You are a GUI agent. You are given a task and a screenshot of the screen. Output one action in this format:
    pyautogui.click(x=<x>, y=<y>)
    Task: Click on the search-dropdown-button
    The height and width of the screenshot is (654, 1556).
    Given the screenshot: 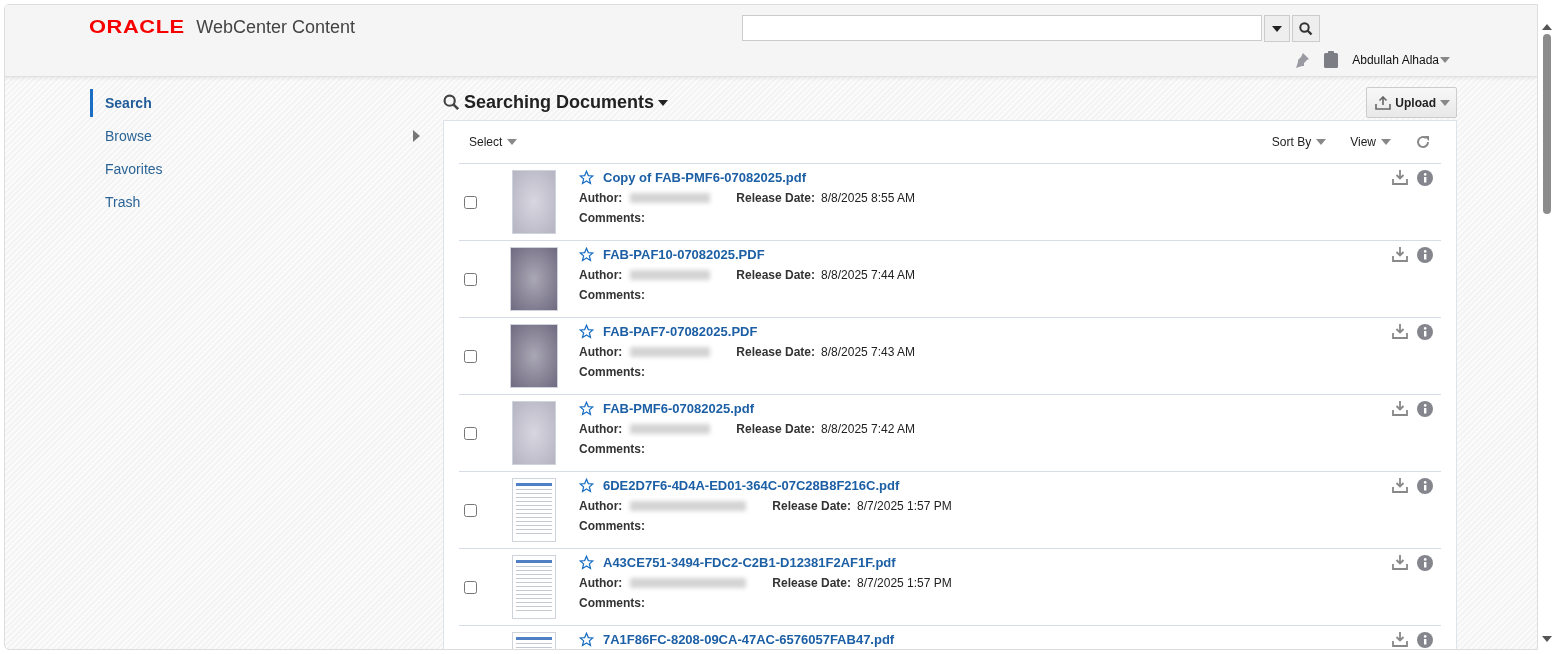 What is the action you would take?
    pyautogui.click(x=1277, y=28)
    